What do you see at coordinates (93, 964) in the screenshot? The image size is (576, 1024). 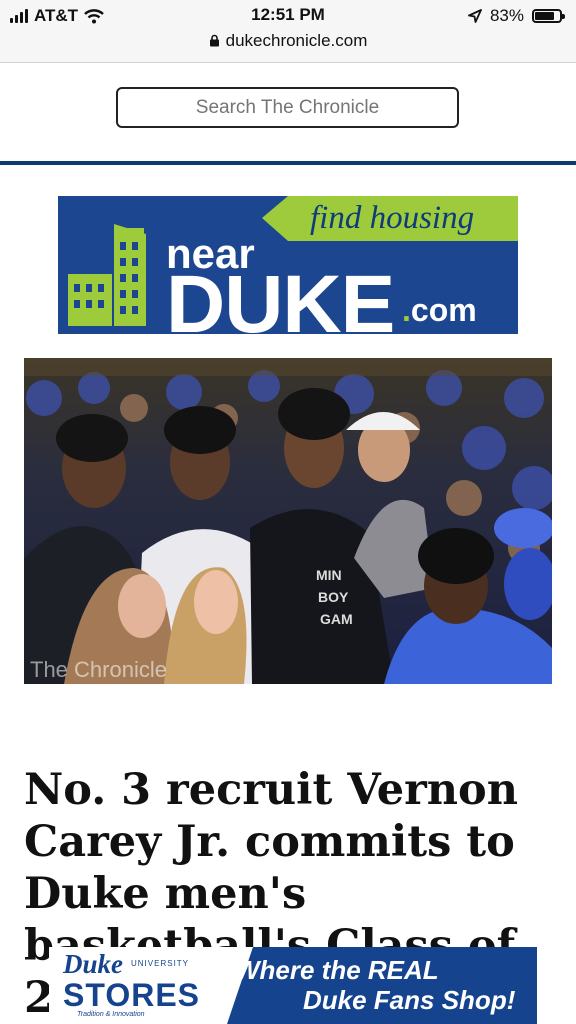 I see `logo-duke-text: Duke` at bounding box center [93, 964].